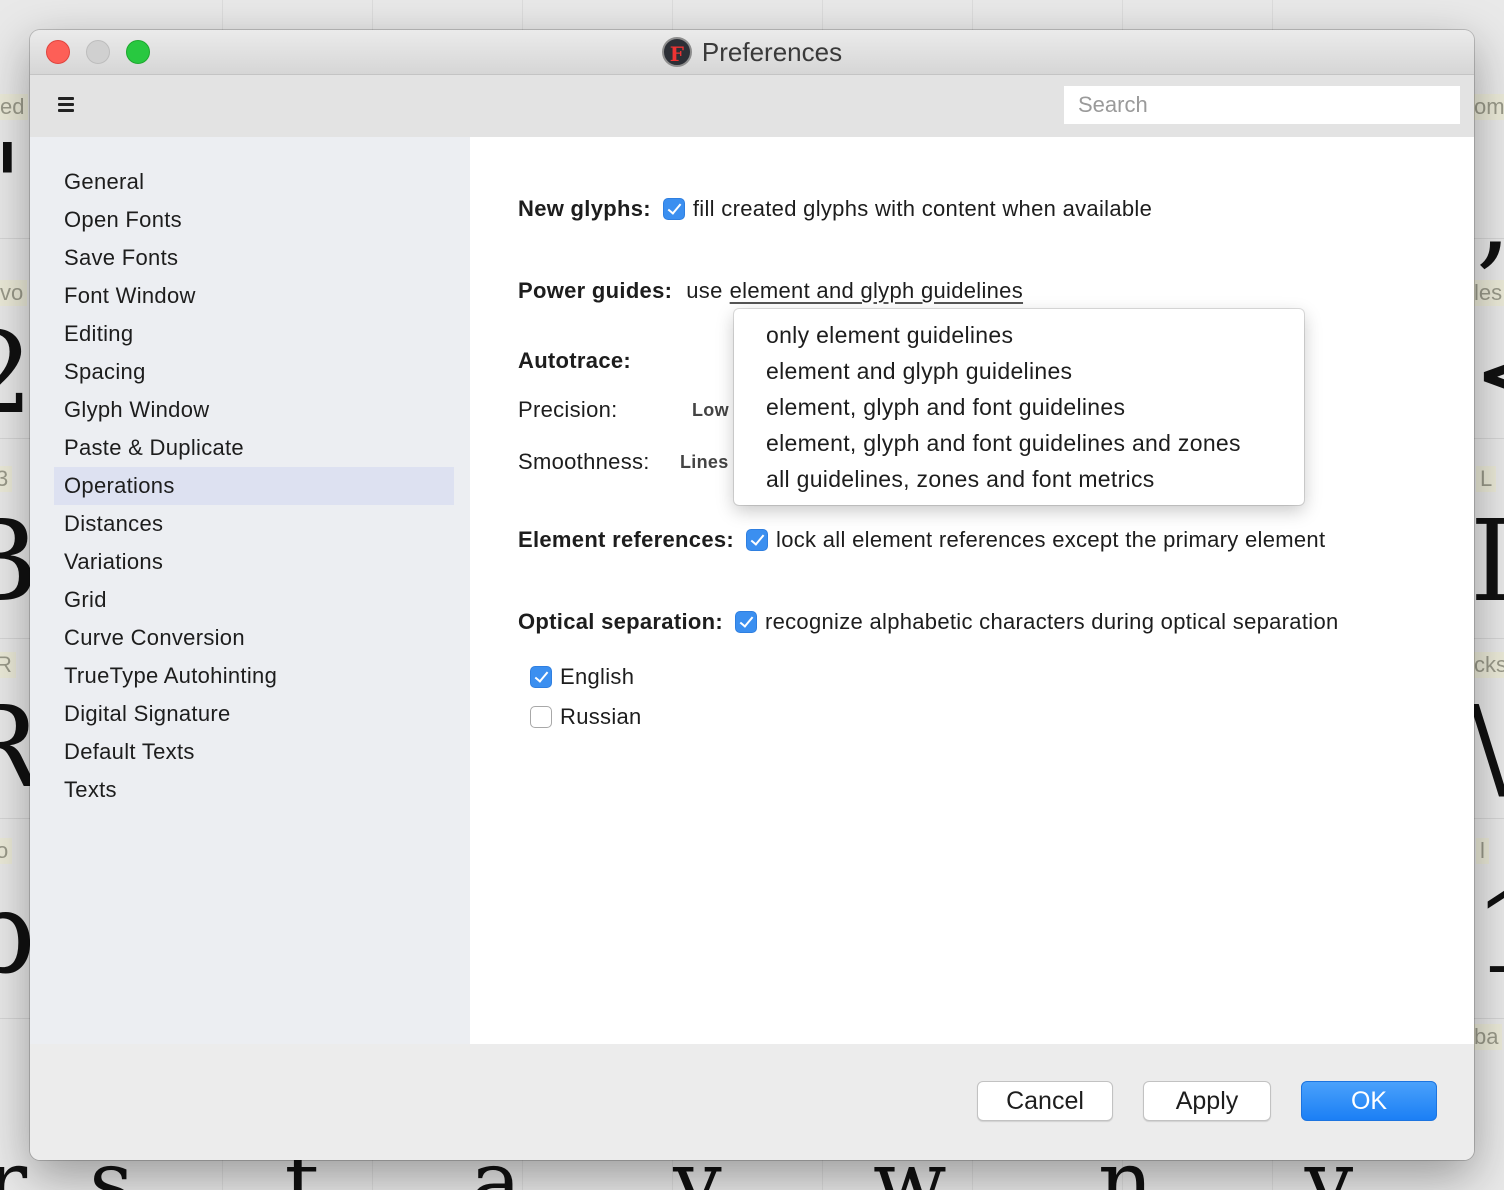 The image size is (1504, 1190). I want to click on sidebar-item-glyph-window: Glyph Window, so click(254, 410).